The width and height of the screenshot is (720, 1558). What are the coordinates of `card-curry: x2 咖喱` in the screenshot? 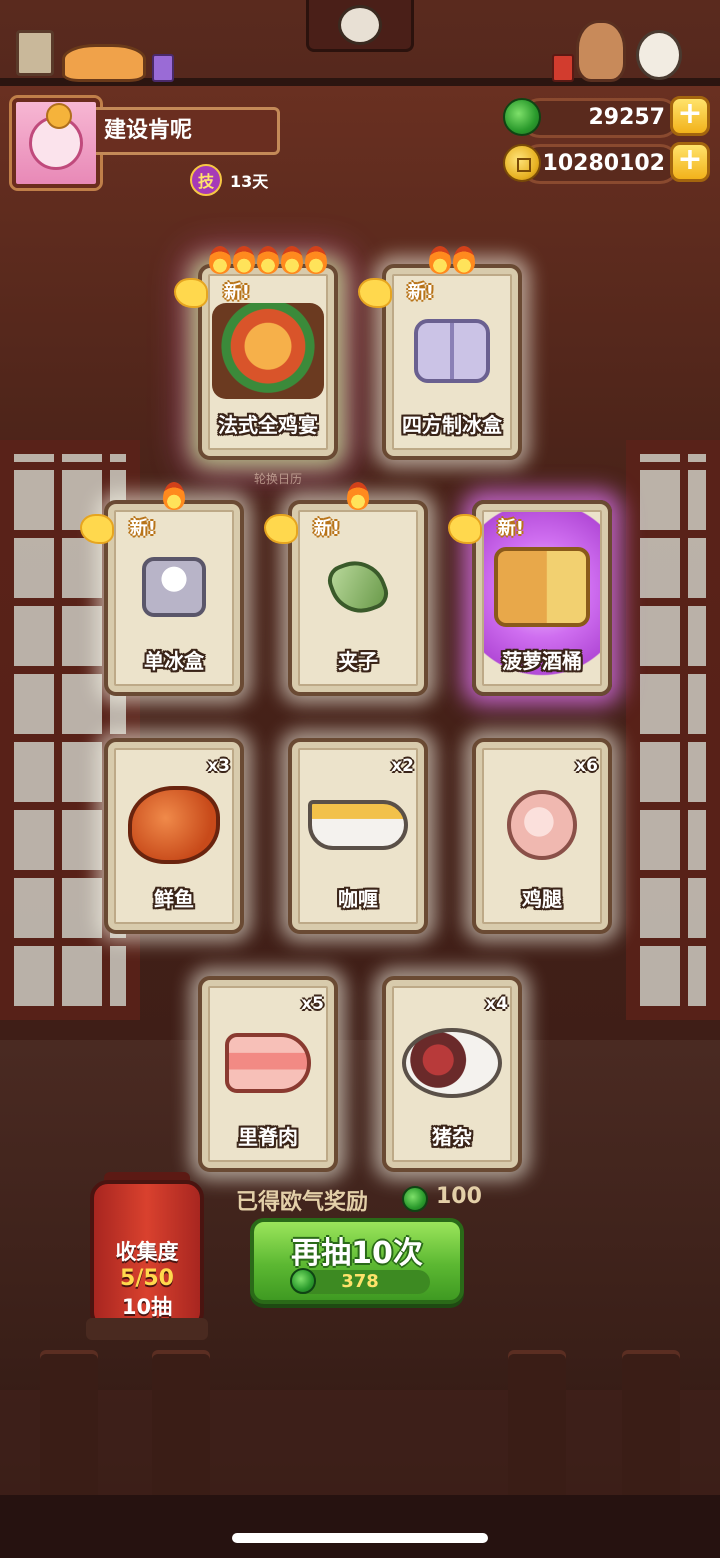 It's located at (358, 836).